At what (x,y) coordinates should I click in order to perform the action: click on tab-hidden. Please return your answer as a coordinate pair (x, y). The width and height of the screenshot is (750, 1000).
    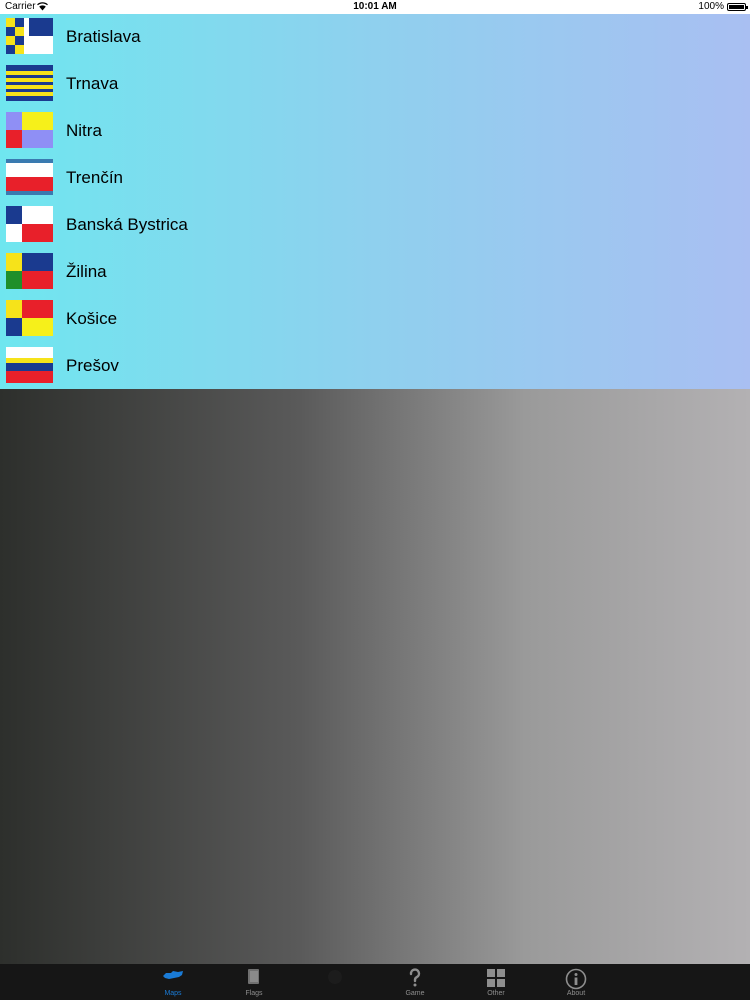
    Looking at the image, I should click on (335, 982).